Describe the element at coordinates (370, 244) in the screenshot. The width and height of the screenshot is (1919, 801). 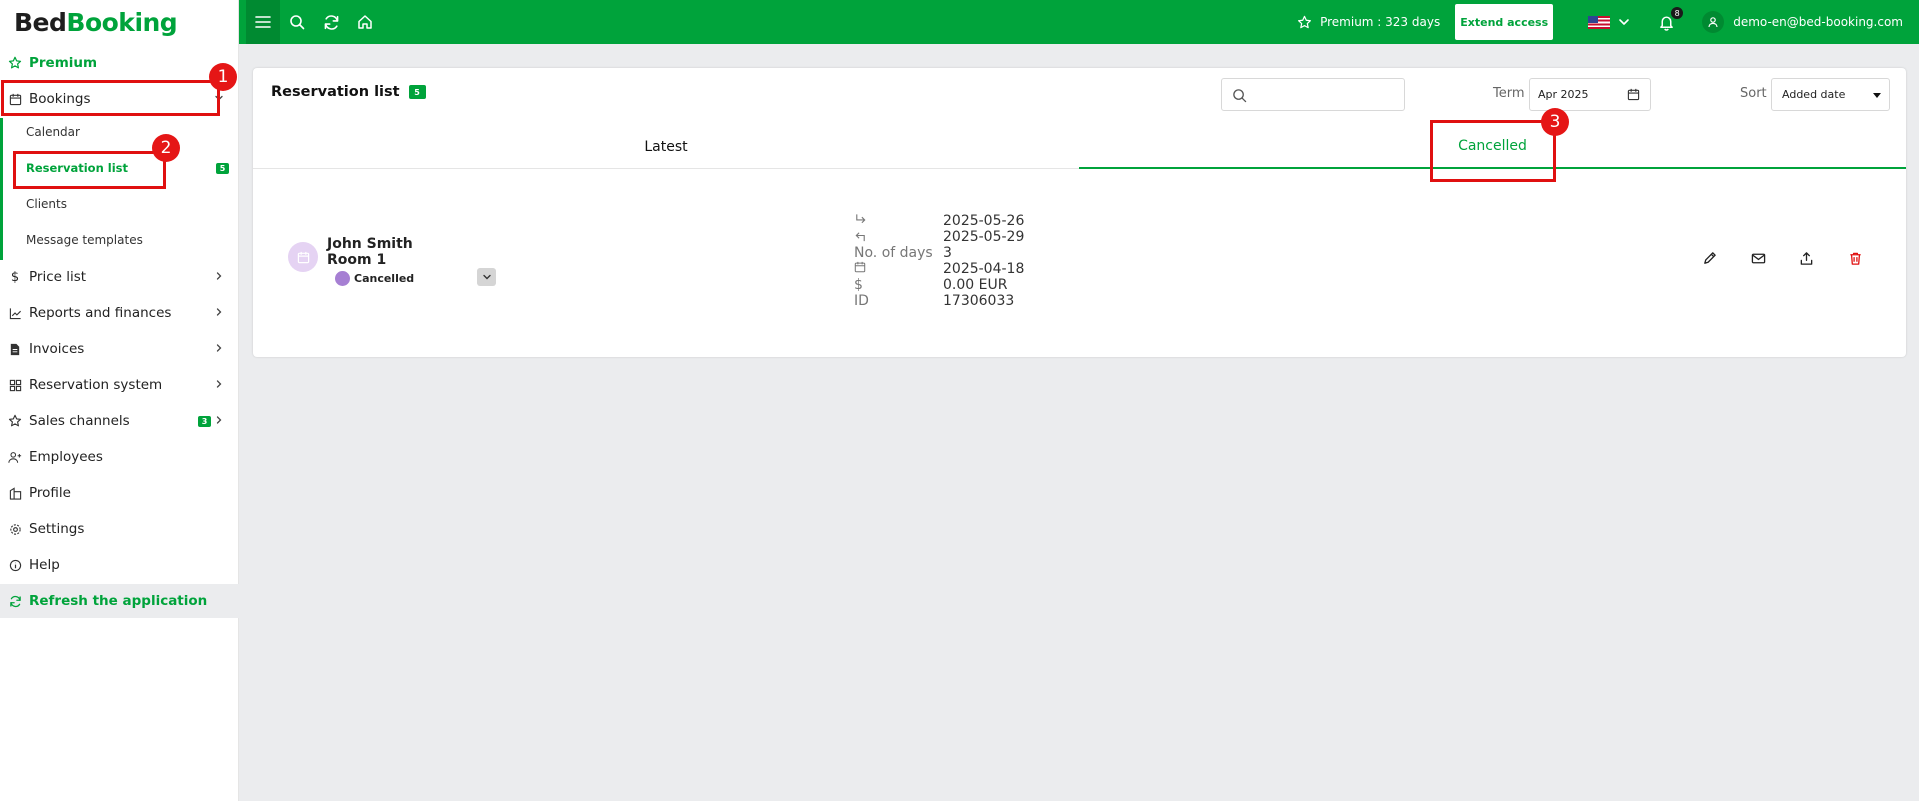
I see `guest-name: John Smith` at that location.